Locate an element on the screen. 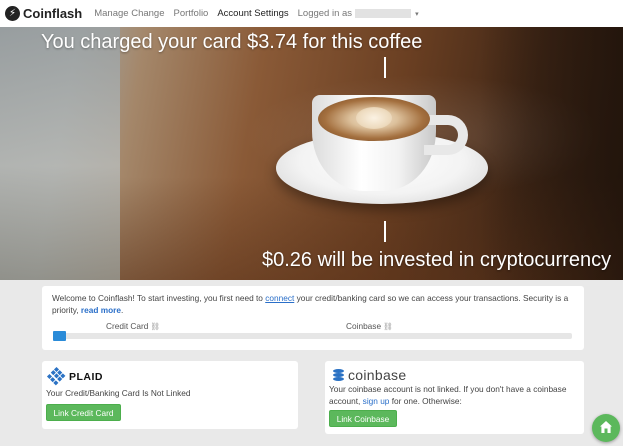 The width and height of the screenshot is (623, 446). brand-logo: ⚡ Coinflash is located at coordinates (43, 13).